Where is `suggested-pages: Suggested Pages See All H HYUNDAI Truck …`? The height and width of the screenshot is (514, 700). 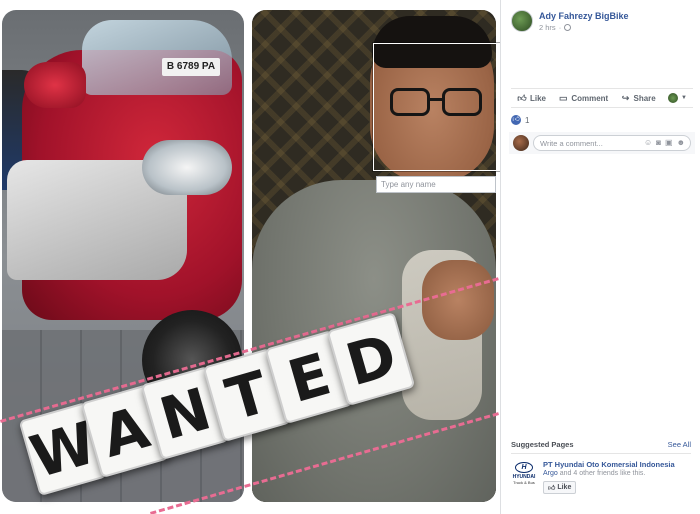
suggested-pages: Suggested Pages See All H HYUNDAI Truck … is located at coordinates (601, 467).